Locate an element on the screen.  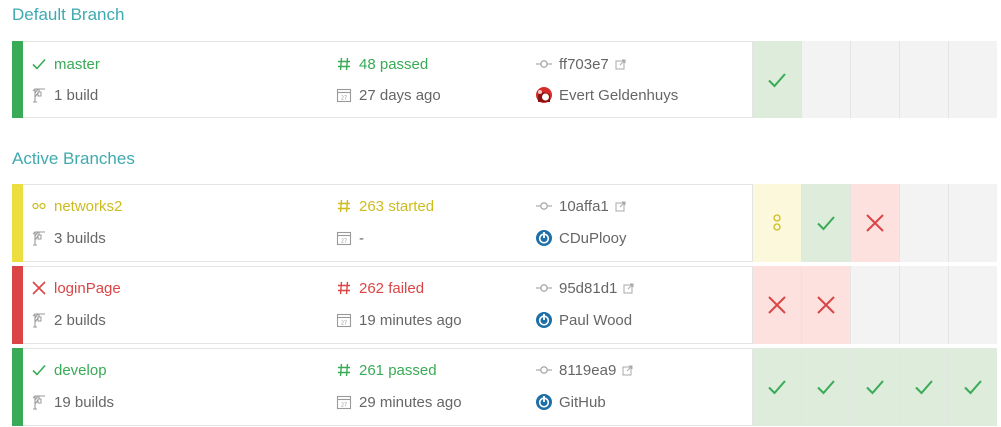
commit-author: GitHub is located at coordinates (570, 402).